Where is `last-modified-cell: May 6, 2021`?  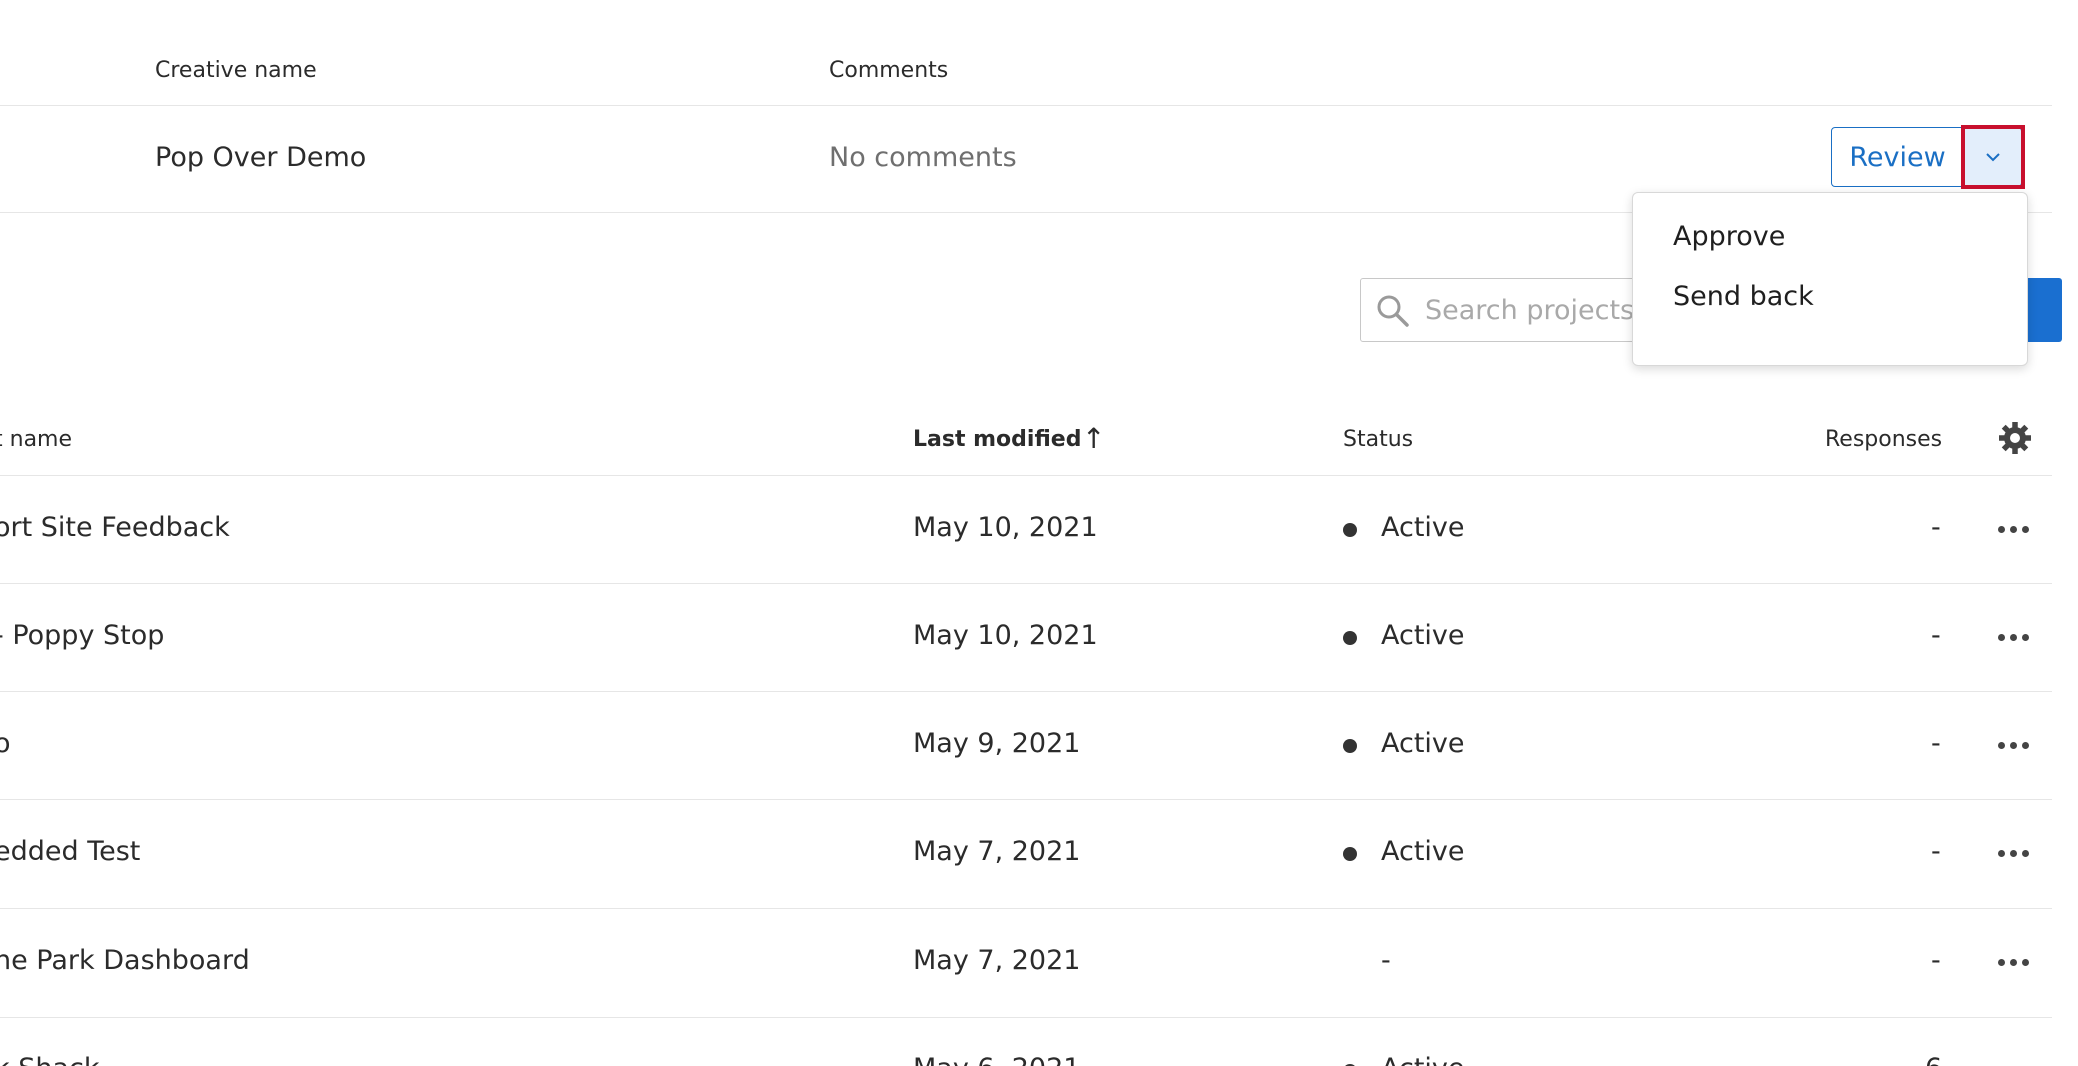
last-modified-cell: May 6, 2021 is located at coordinates (996, 1059).